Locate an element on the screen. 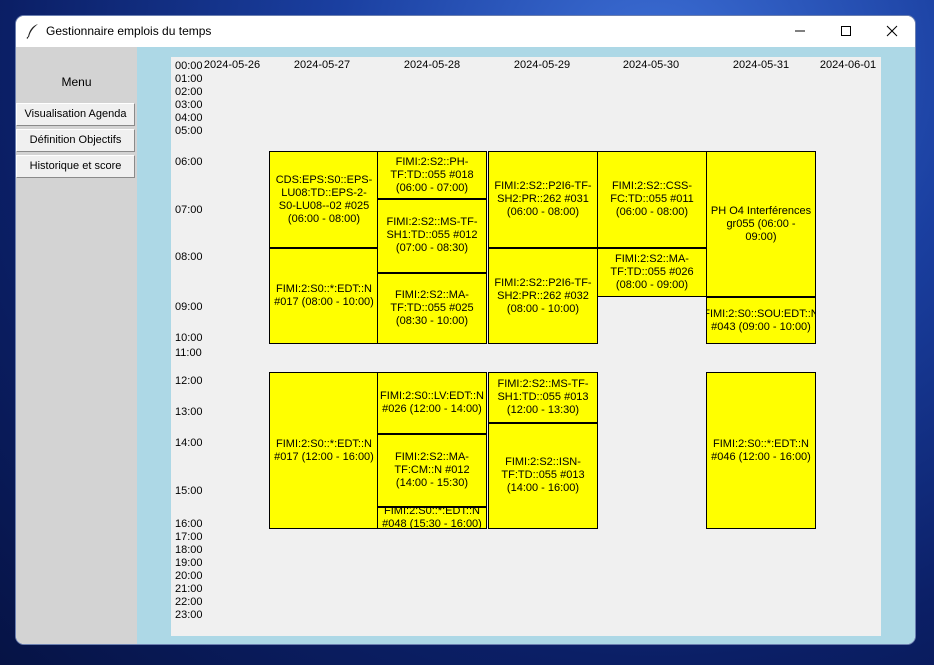 The height and width of the screenshot is (665, 934). window-title: Gestionnaire emplois du temps is located at coordinates (129, 31).